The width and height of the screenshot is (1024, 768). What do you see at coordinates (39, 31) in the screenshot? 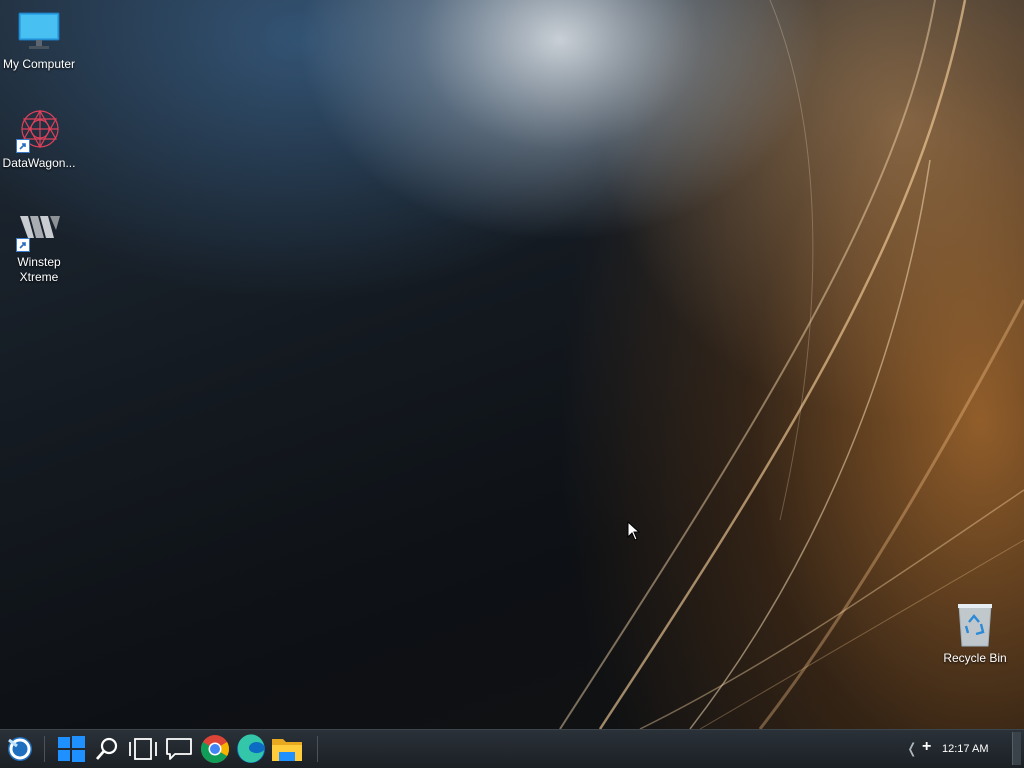
I see `monitor-icon` at bounding box center [39, 31].